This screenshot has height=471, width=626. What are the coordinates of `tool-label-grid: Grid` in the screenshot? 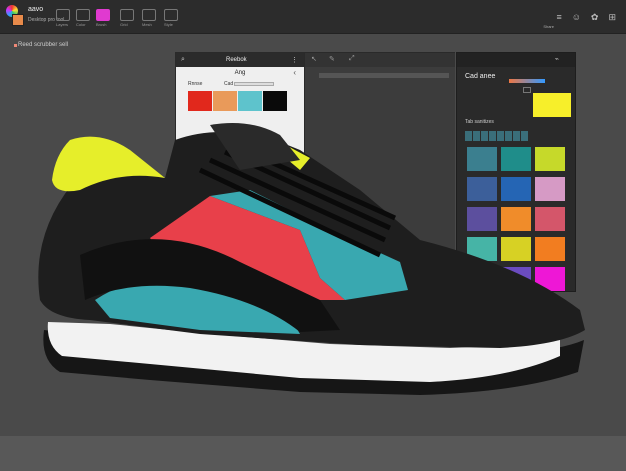 It's located at (124, 24).